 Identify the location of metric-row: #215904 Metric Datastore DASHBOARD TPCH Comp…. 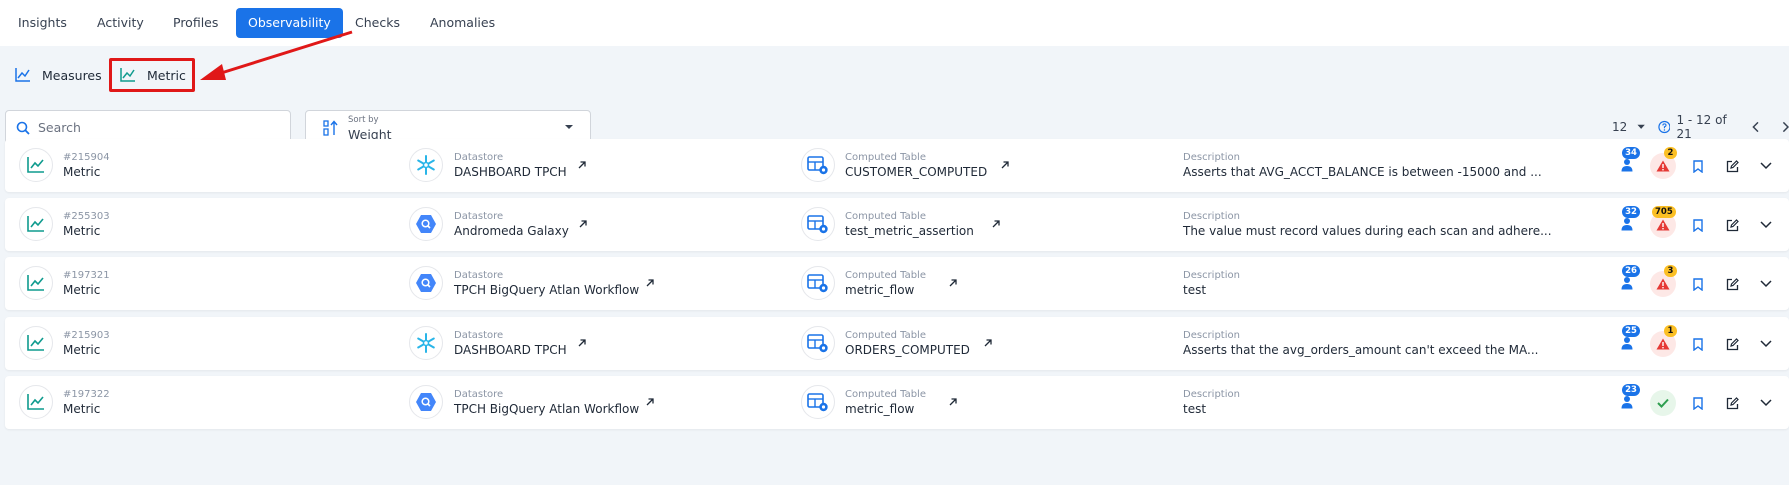
(897, 165).